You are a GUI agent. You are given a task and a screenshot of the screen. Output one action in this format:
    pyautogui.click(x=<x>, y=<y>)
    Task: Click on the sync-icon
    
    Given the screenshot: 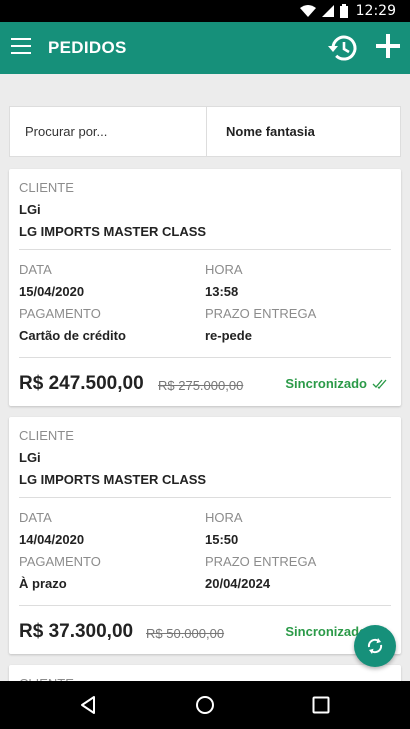 What is the action you would take?
    pyautogui.click(x=375, y=646)
    